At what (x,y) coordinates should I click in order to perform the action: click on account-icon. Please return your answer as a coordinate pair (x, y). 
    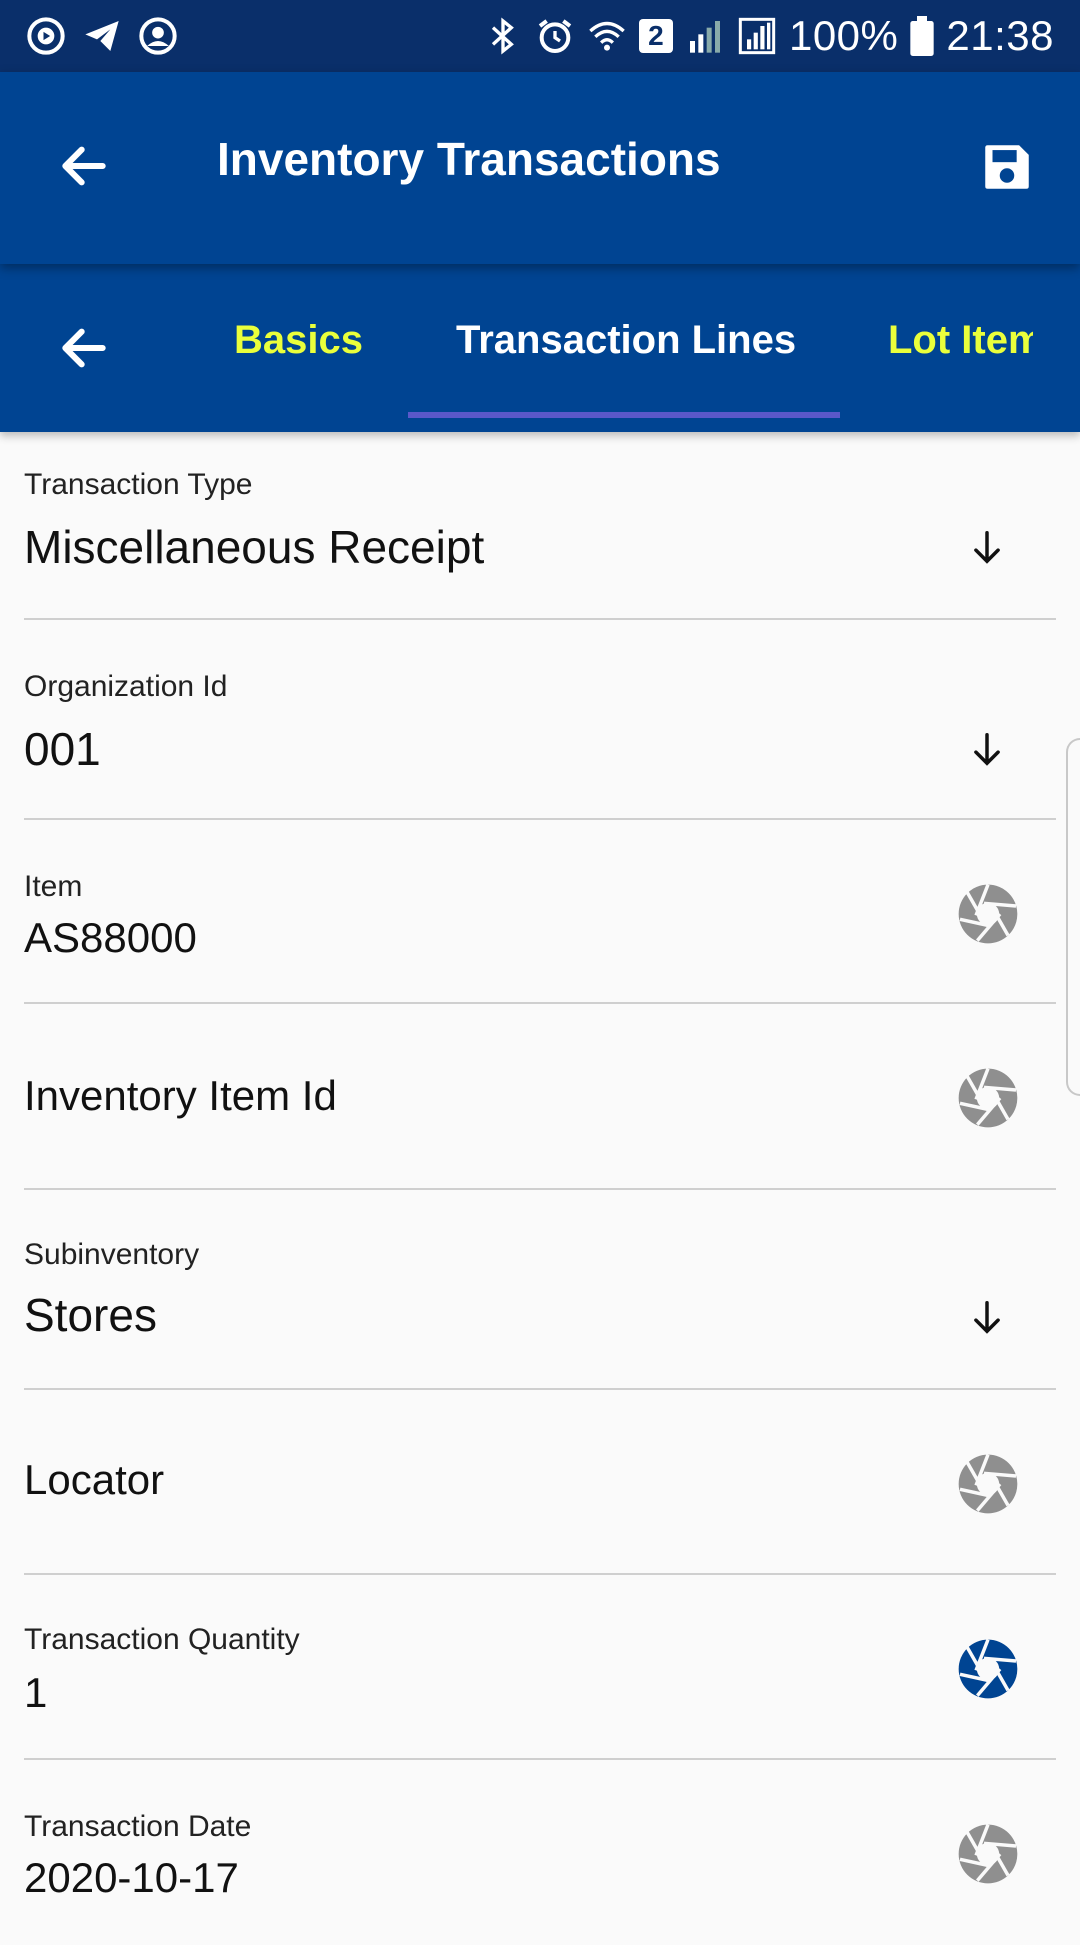
    Looking at the image, I should click on (158, 36).